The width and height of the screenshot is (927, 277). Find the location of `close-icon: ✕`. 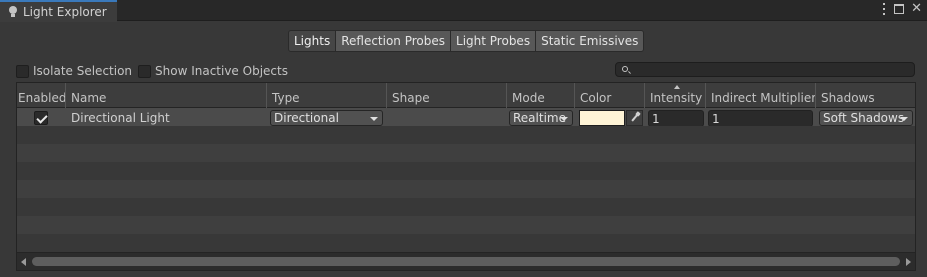

close-icon: ✕ is located at coordinates (916, 8).